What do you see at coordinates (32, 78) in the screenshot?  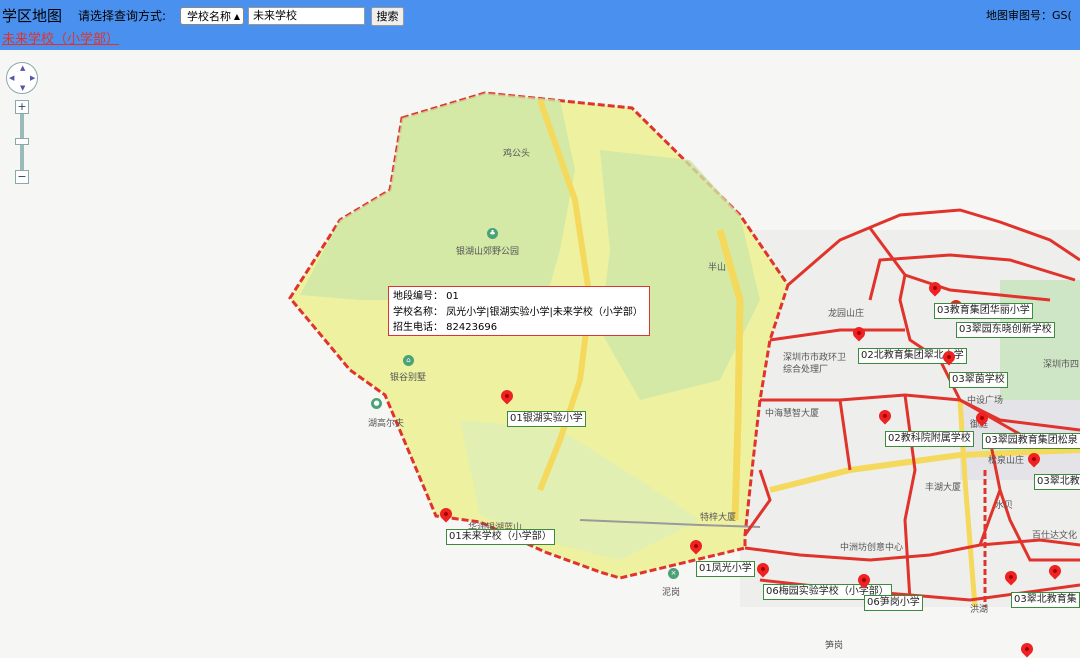 I see `pan-right-icon: ▶` at bounding box center [32, 78].